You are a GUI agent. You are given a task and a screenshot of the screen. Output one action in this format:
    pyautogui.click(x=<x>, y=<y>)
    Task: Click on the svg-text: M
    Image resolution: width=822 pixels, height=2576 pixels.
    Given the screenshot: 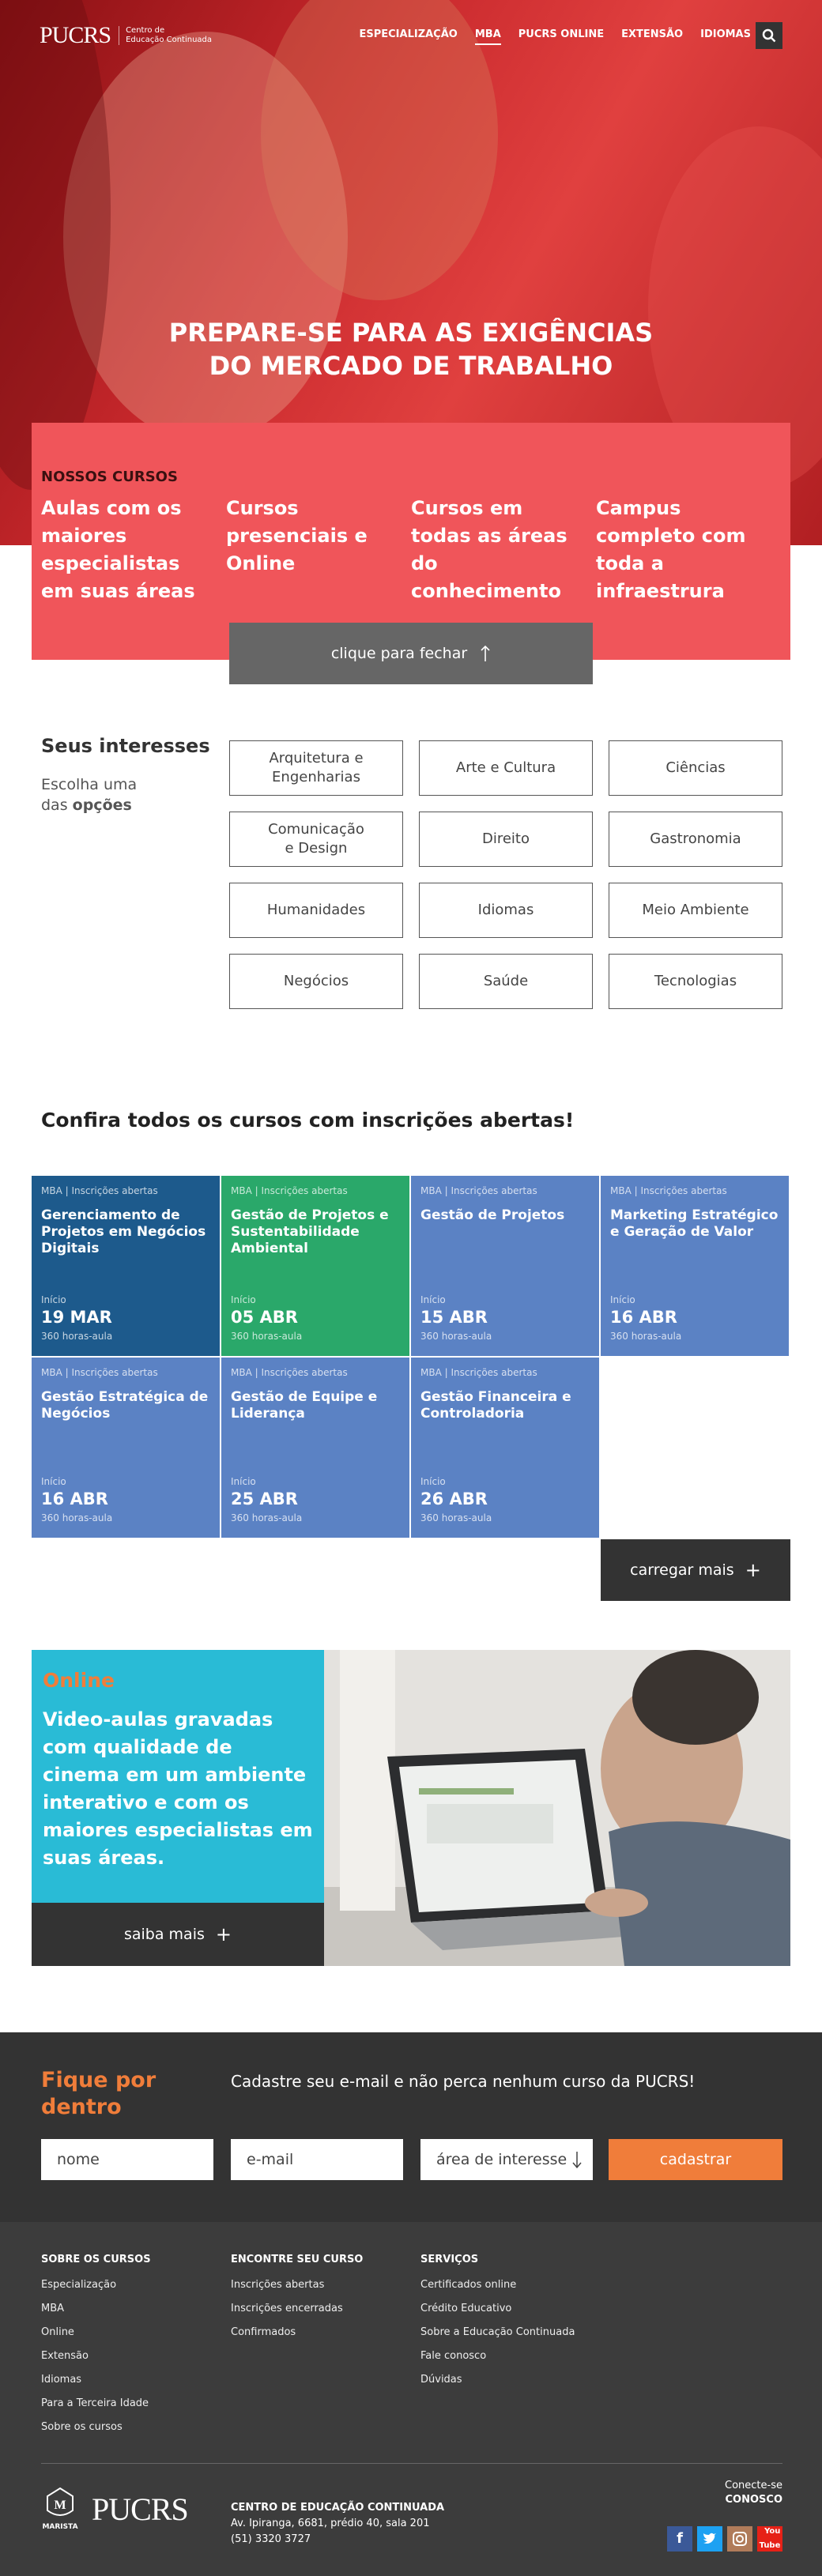 What is the action you would take?
    pyautogui.click(x=60, y=2505)
    